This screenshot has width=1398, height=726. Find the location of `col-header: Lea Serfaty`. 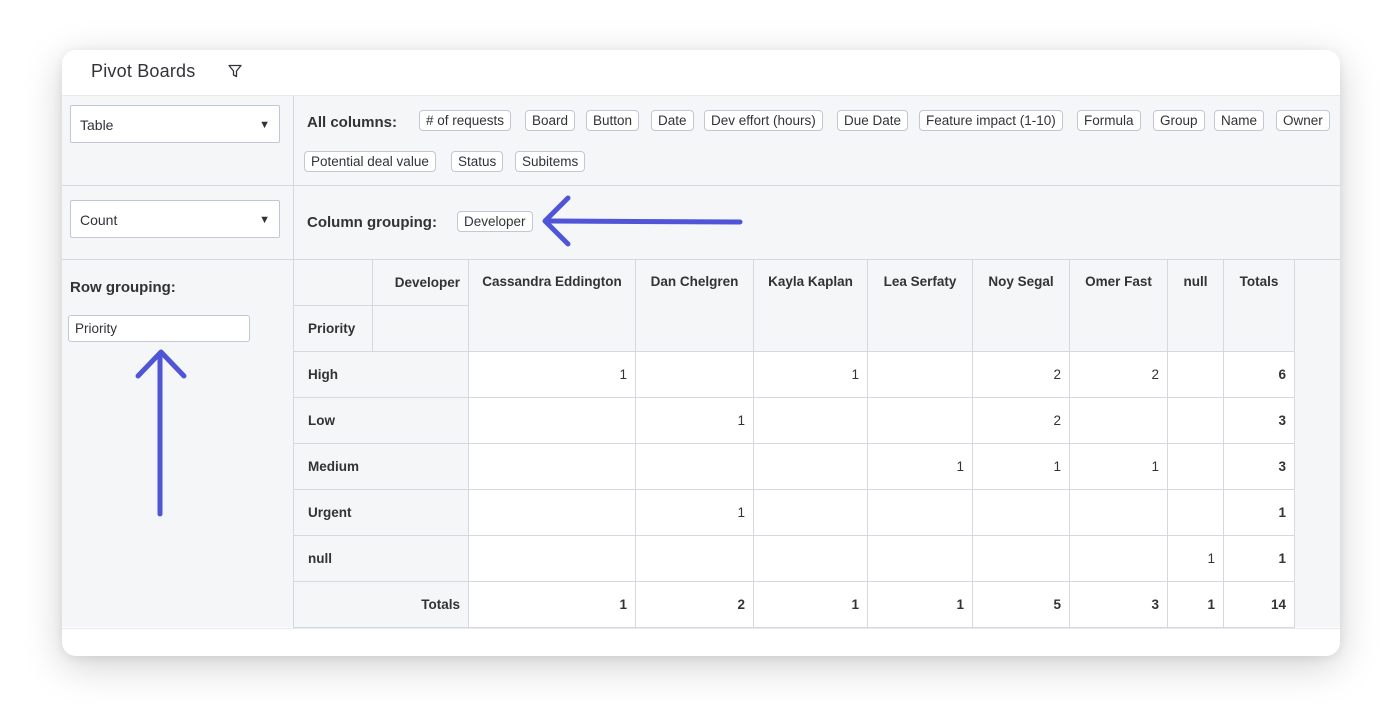

col-header: Lea Serfaty is located at coordinates (920, 305).